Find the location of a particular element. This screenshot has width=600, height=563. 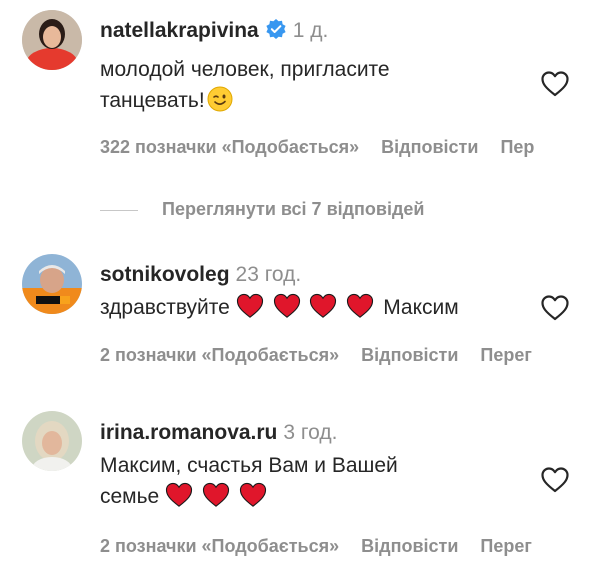

wink-emoji-icon is located at coordinates (220, 103).